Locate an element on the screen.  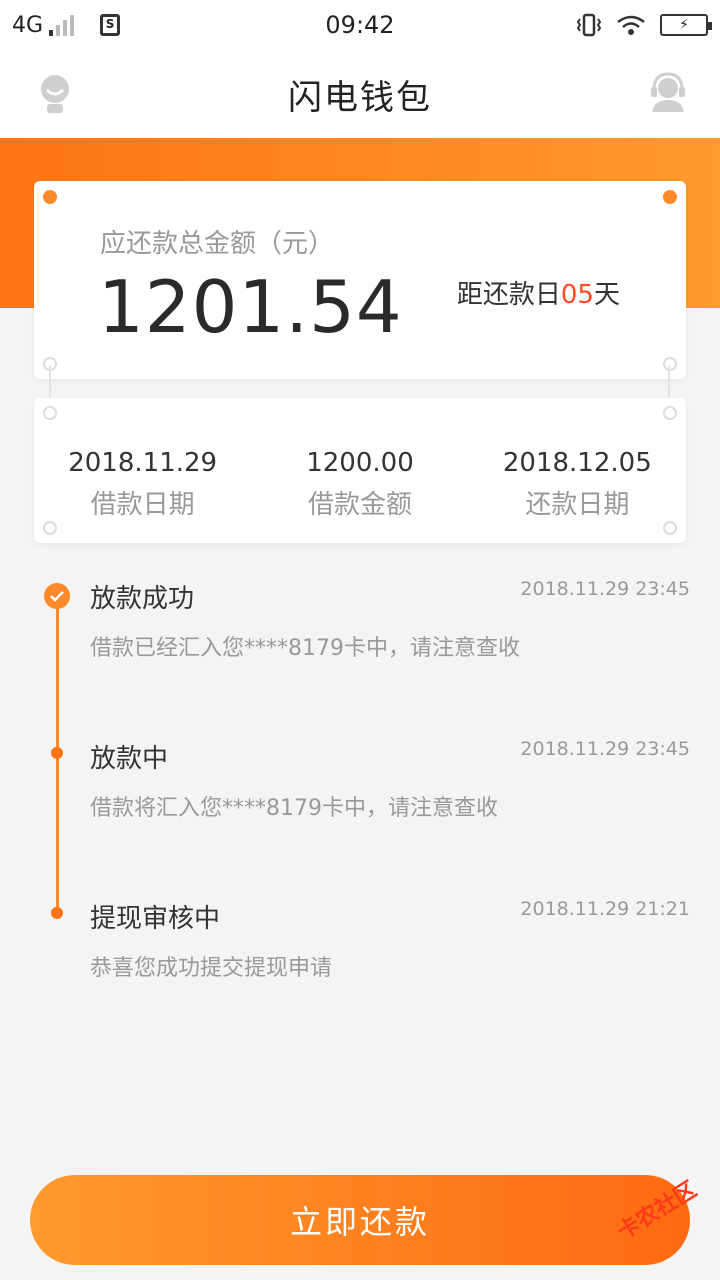
countdown-days: 05 is located at coordinates (577, 295).